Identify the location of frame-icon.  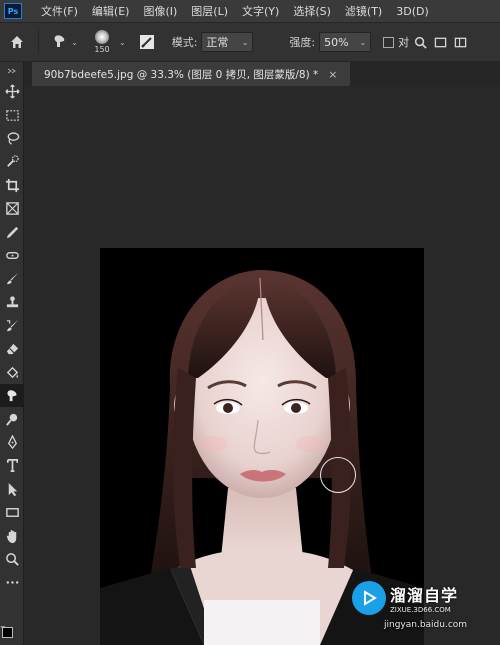
(440, 42).